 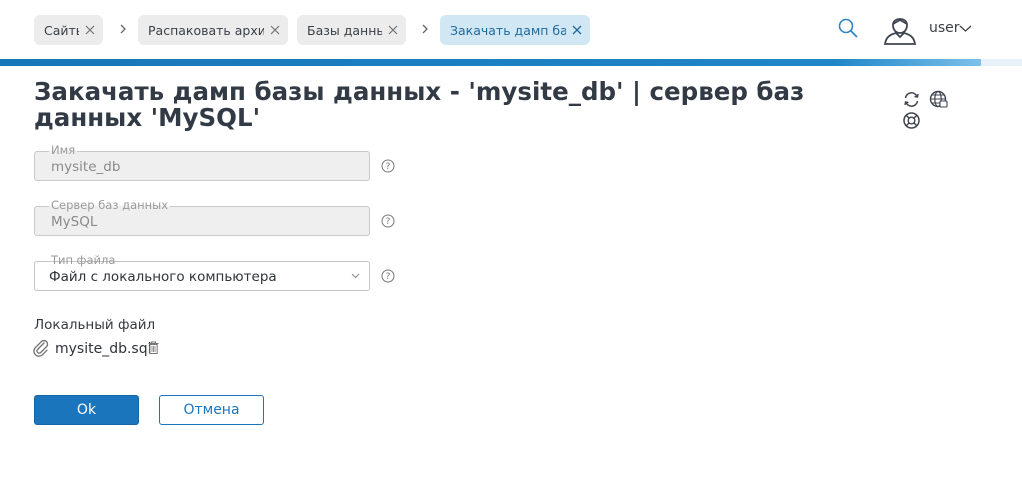 I want to click on name-field: Имя mysite_db, so click(x=202, y=162).